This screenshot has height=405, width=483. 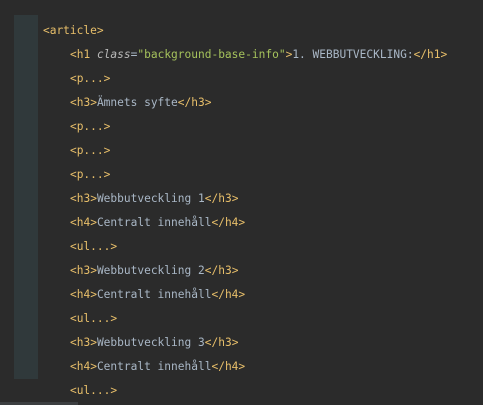 I want to click on code-line-h3: <h3>Webbutveckling 3</h3>, so click(x=140, y=328).